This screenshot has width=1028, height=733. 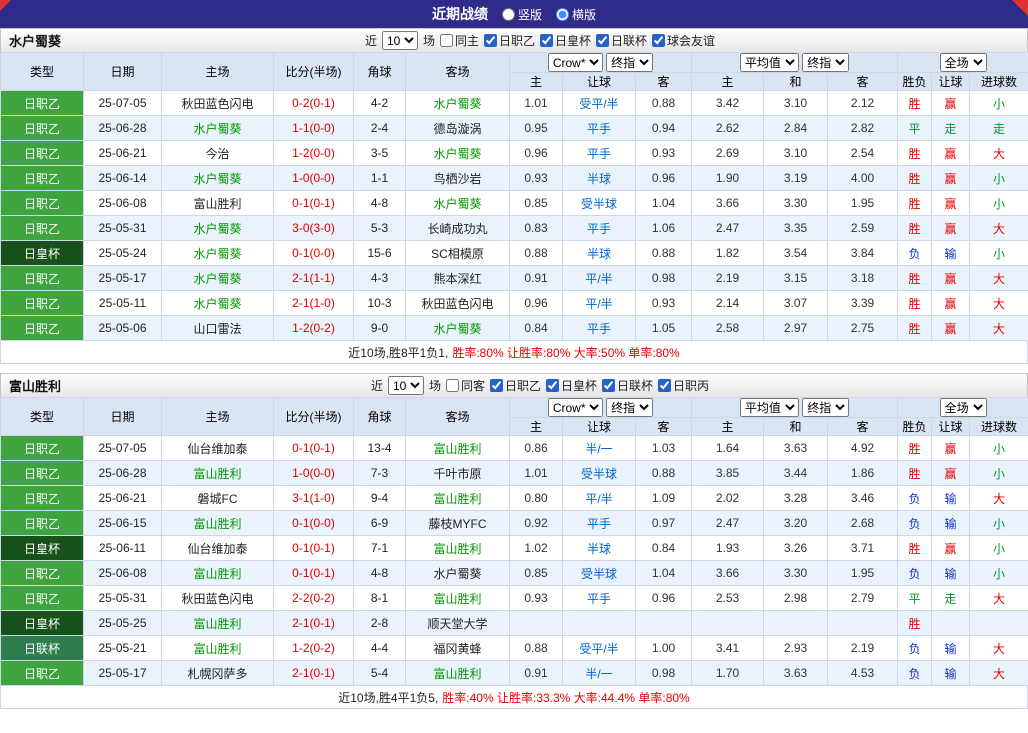 I want to click on horizontal-radio, so click(x=562, y=14).